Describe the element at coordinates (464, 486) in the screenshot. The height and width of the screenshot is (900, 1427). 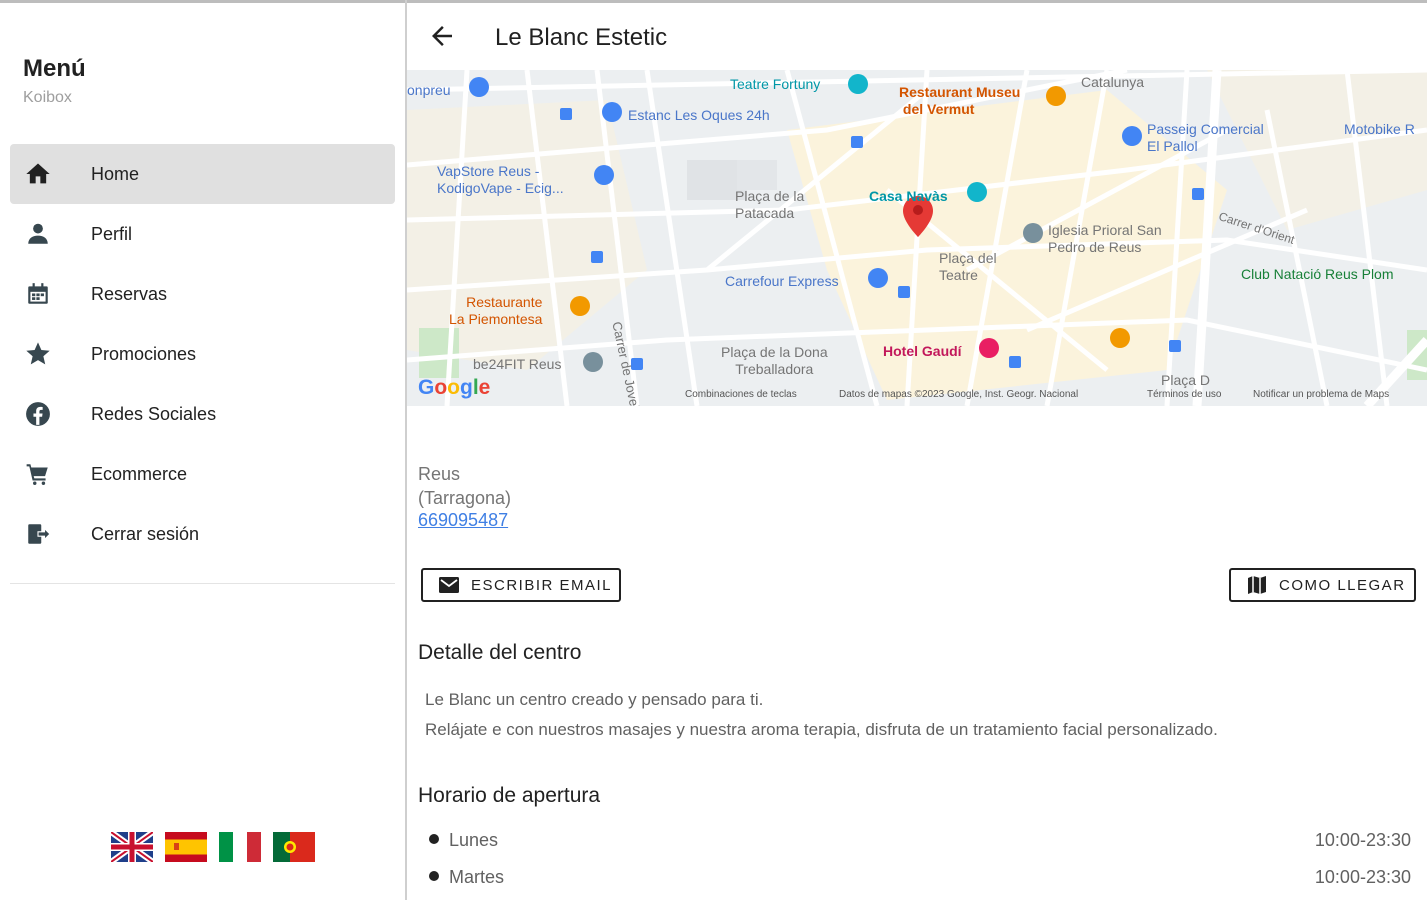
I see `address: Reus (Tarragona)` at that location.